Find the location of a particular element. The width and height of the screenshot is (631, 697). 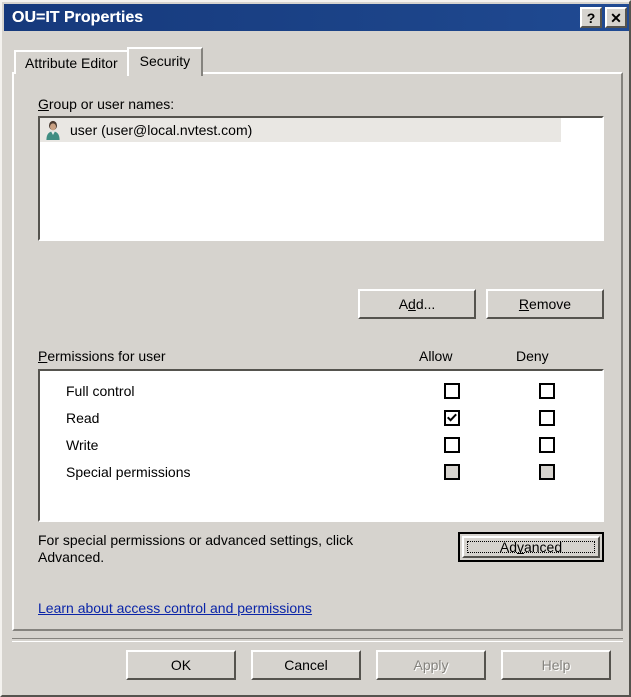

remove-button: Remove is located at coordinates (545, 304).